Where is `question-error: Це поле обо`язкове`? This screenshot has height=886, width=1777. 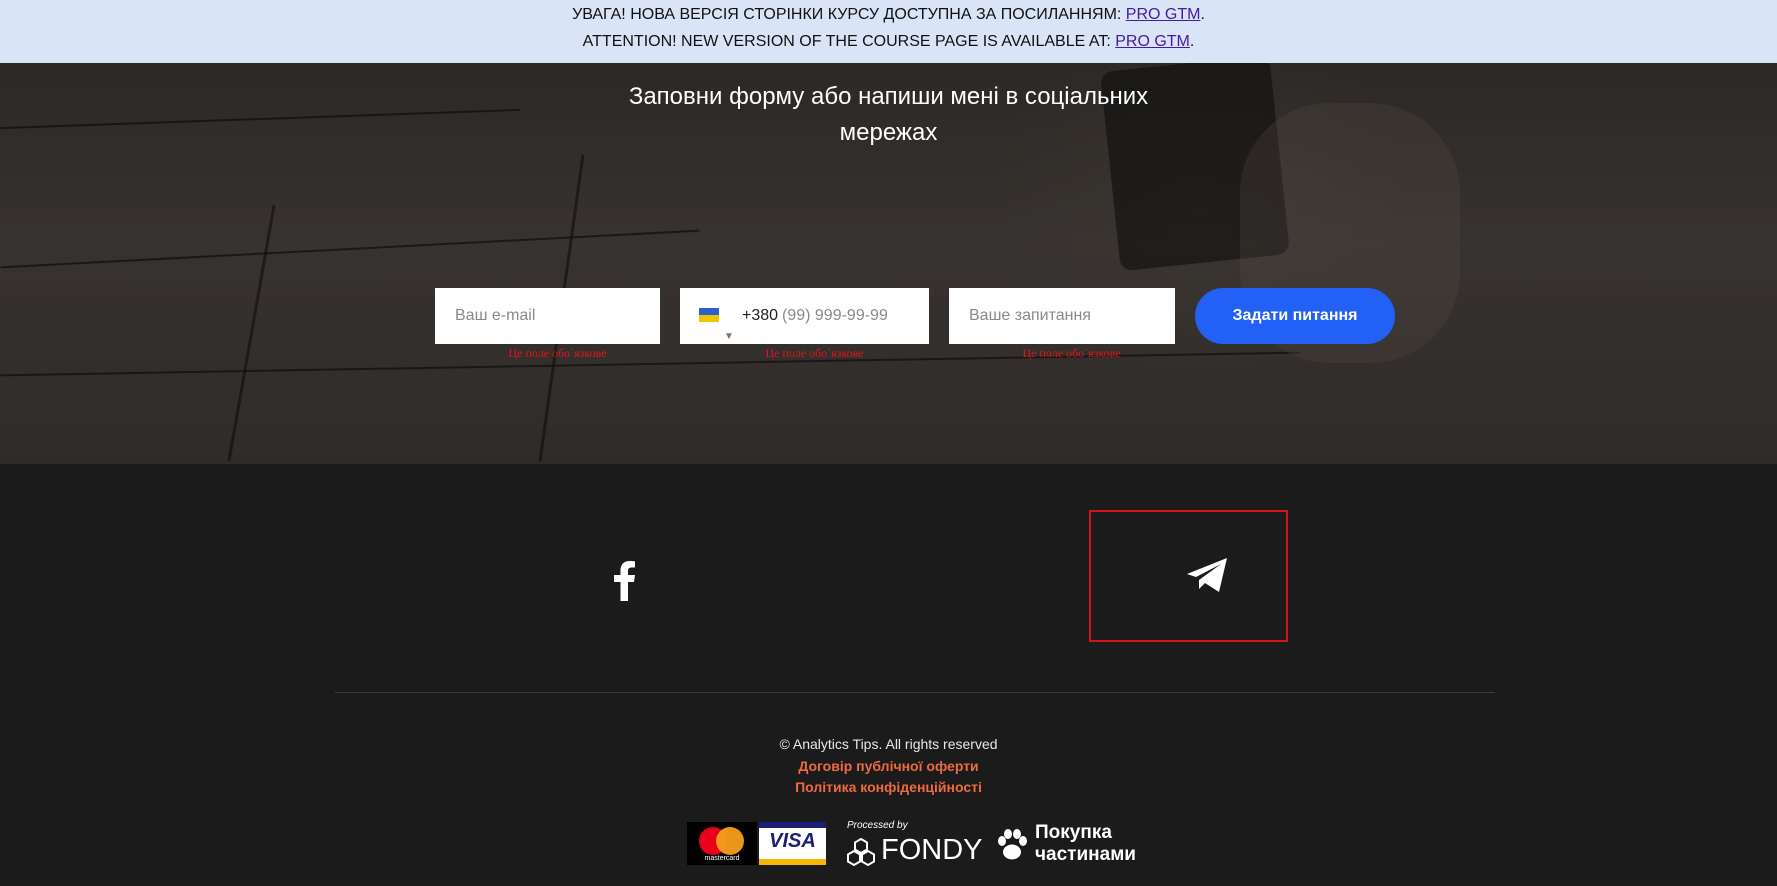 question-error: Це поле обо`язкове is located at coordinates (1071, 353).